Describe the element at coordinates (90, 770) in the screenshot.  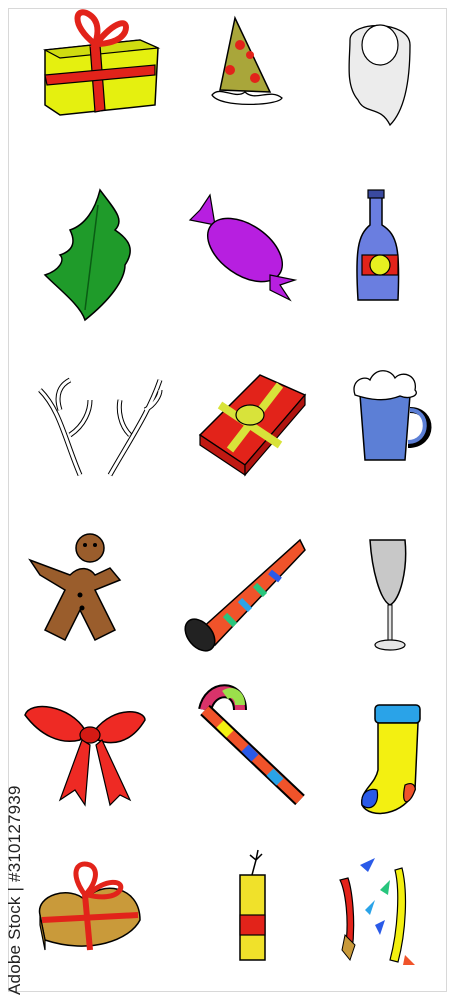
I see `bow-icon` at that location.